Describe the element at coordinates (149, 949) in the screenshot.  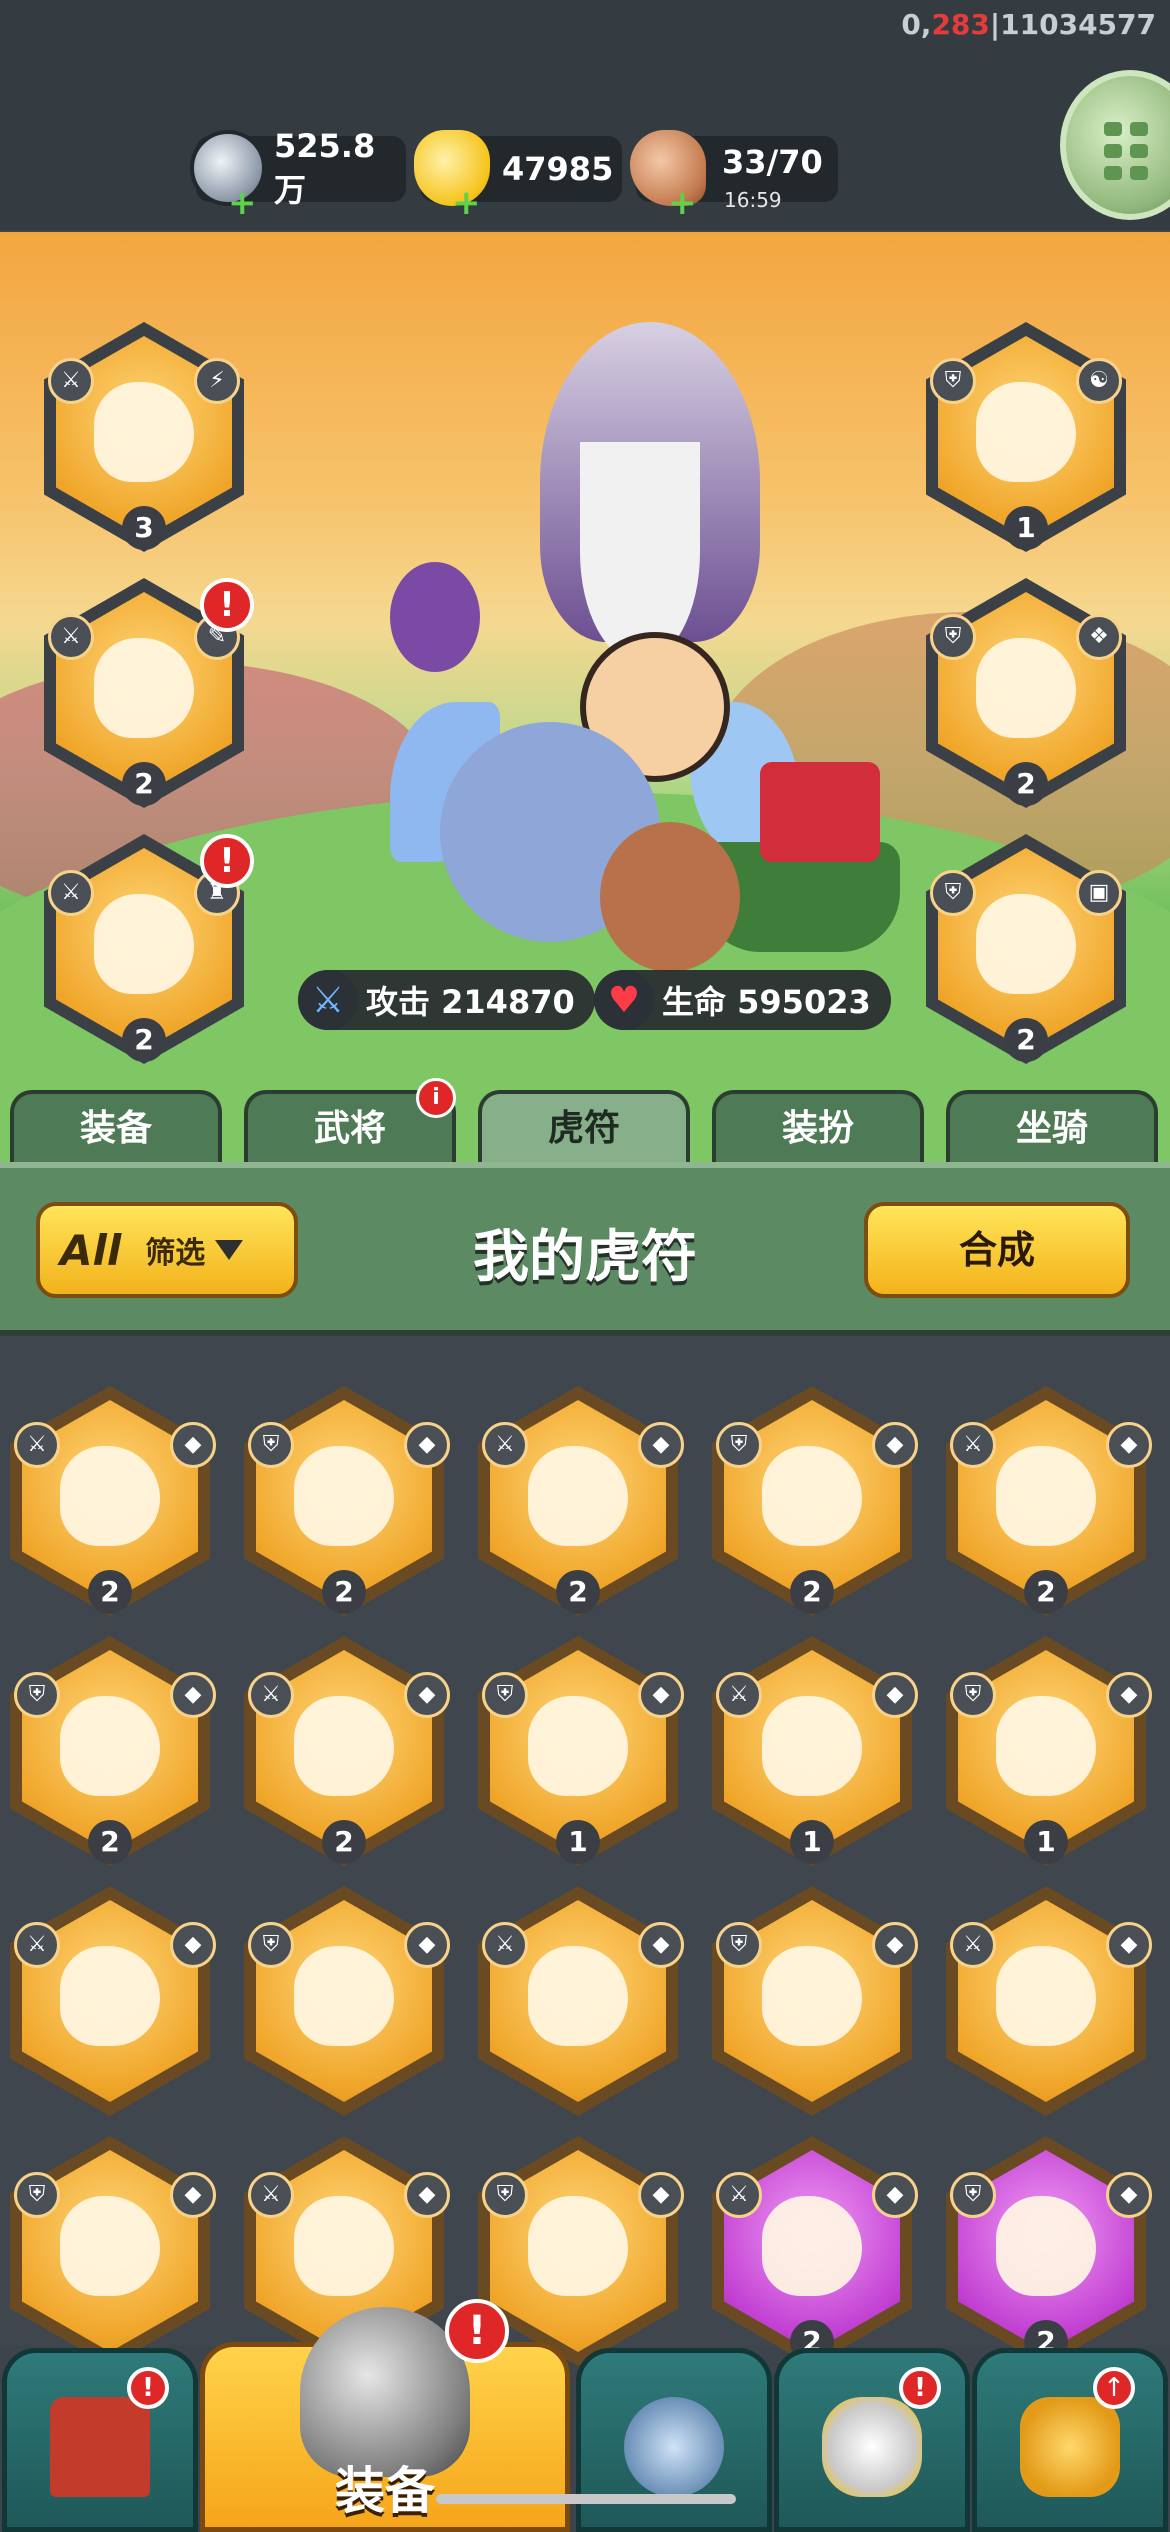
I see `equipped-tally-slot: ⚔ ♜ 2 !` at that location.